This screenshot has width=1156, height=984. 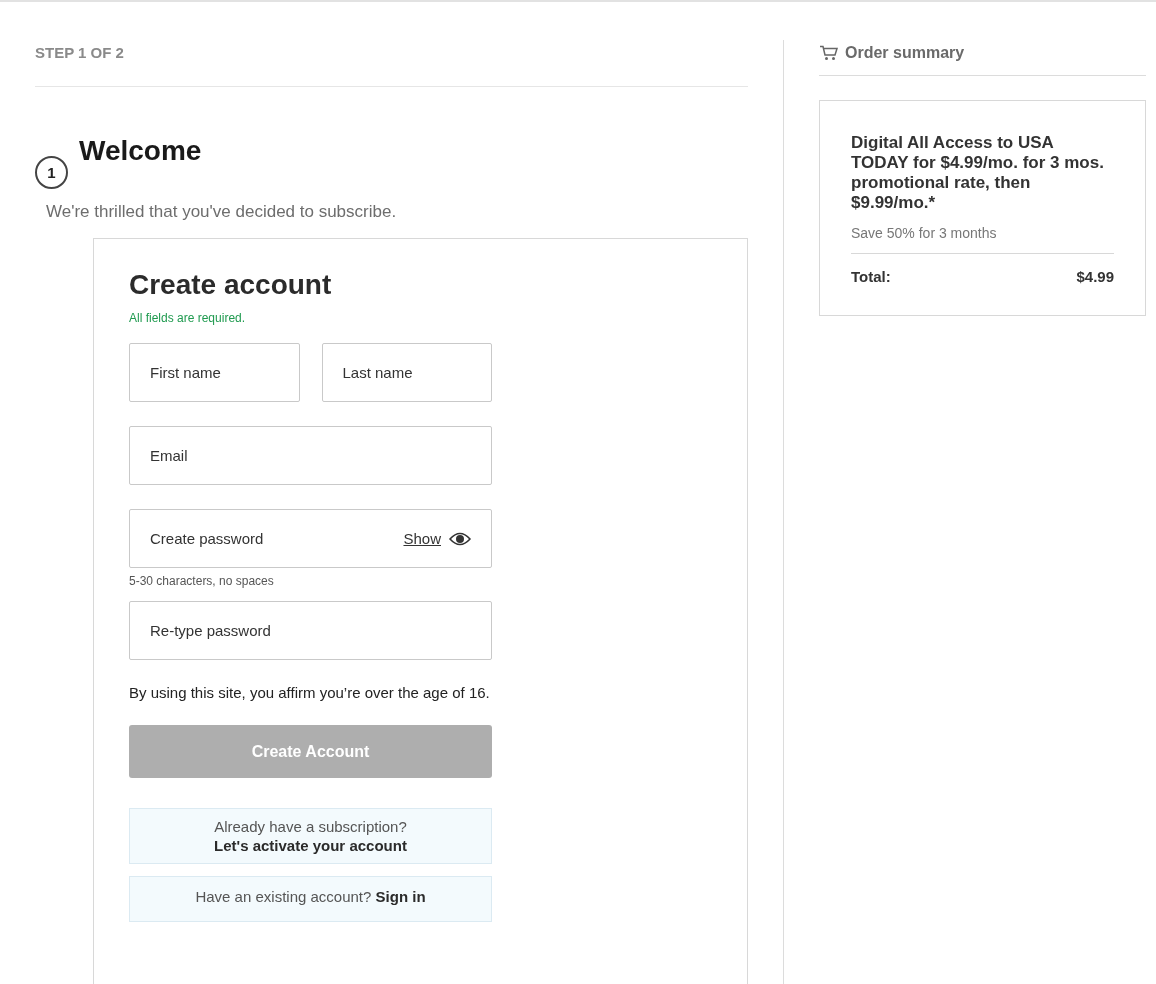 I want to click on show-password-link: Show, so click(x=422, y=538).